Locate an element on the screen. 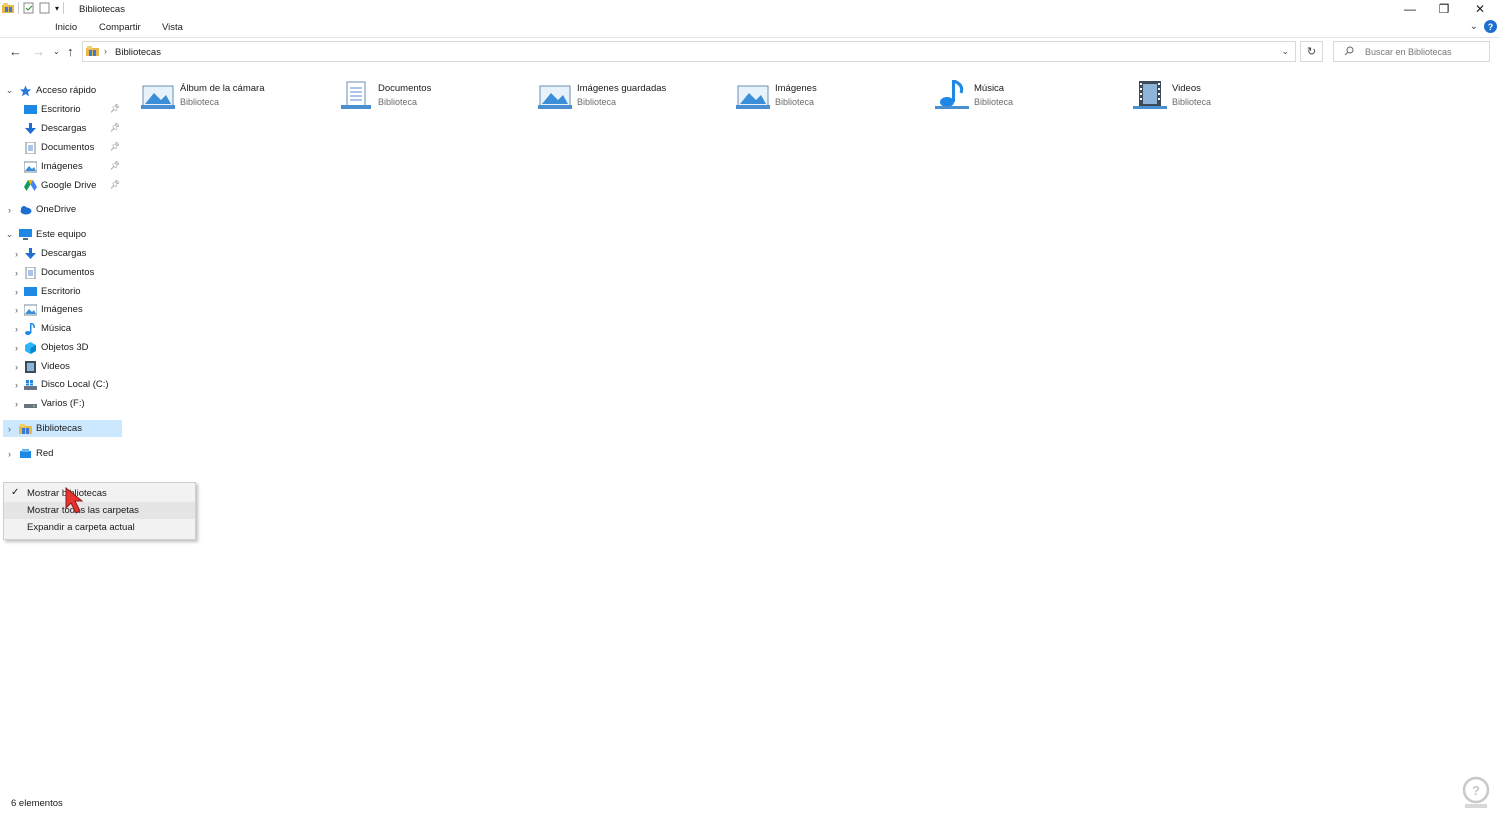  nav-red: › Red is located at coordinates (29, 453).